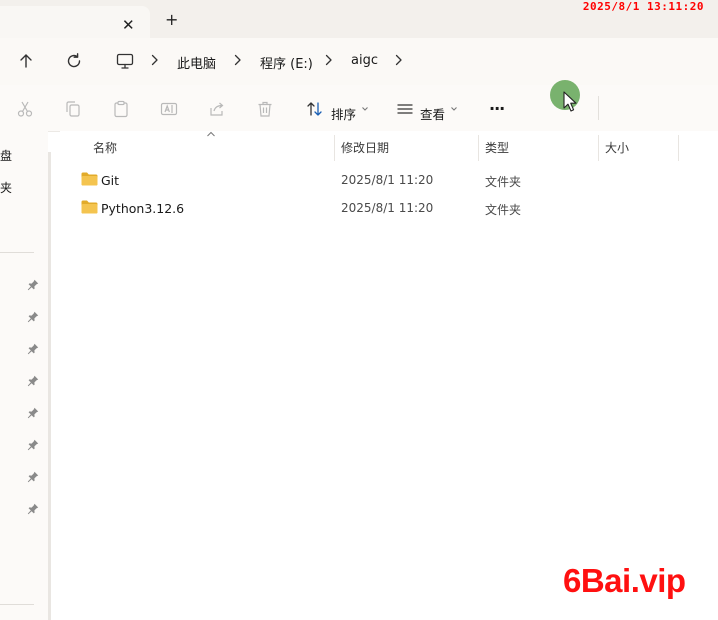 The image size is (718, 620). Describe the element at coordinates (142, 208) in the screenshot. I see `file-name: Python3.12.6` at that location.